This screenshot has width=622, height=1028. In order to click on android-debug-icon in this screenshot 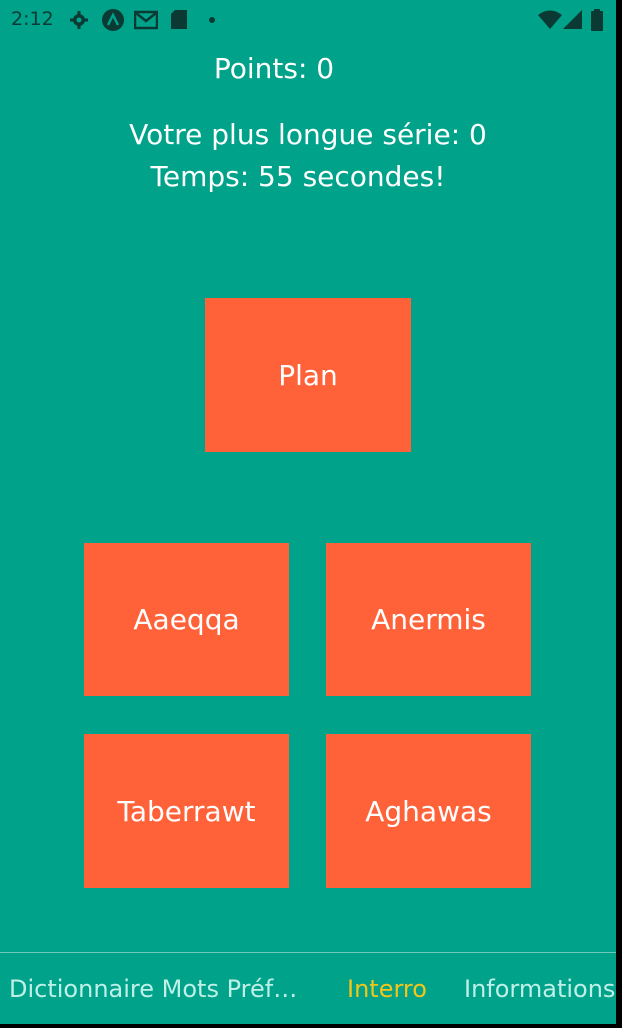, I will do `click(113, 21)`.